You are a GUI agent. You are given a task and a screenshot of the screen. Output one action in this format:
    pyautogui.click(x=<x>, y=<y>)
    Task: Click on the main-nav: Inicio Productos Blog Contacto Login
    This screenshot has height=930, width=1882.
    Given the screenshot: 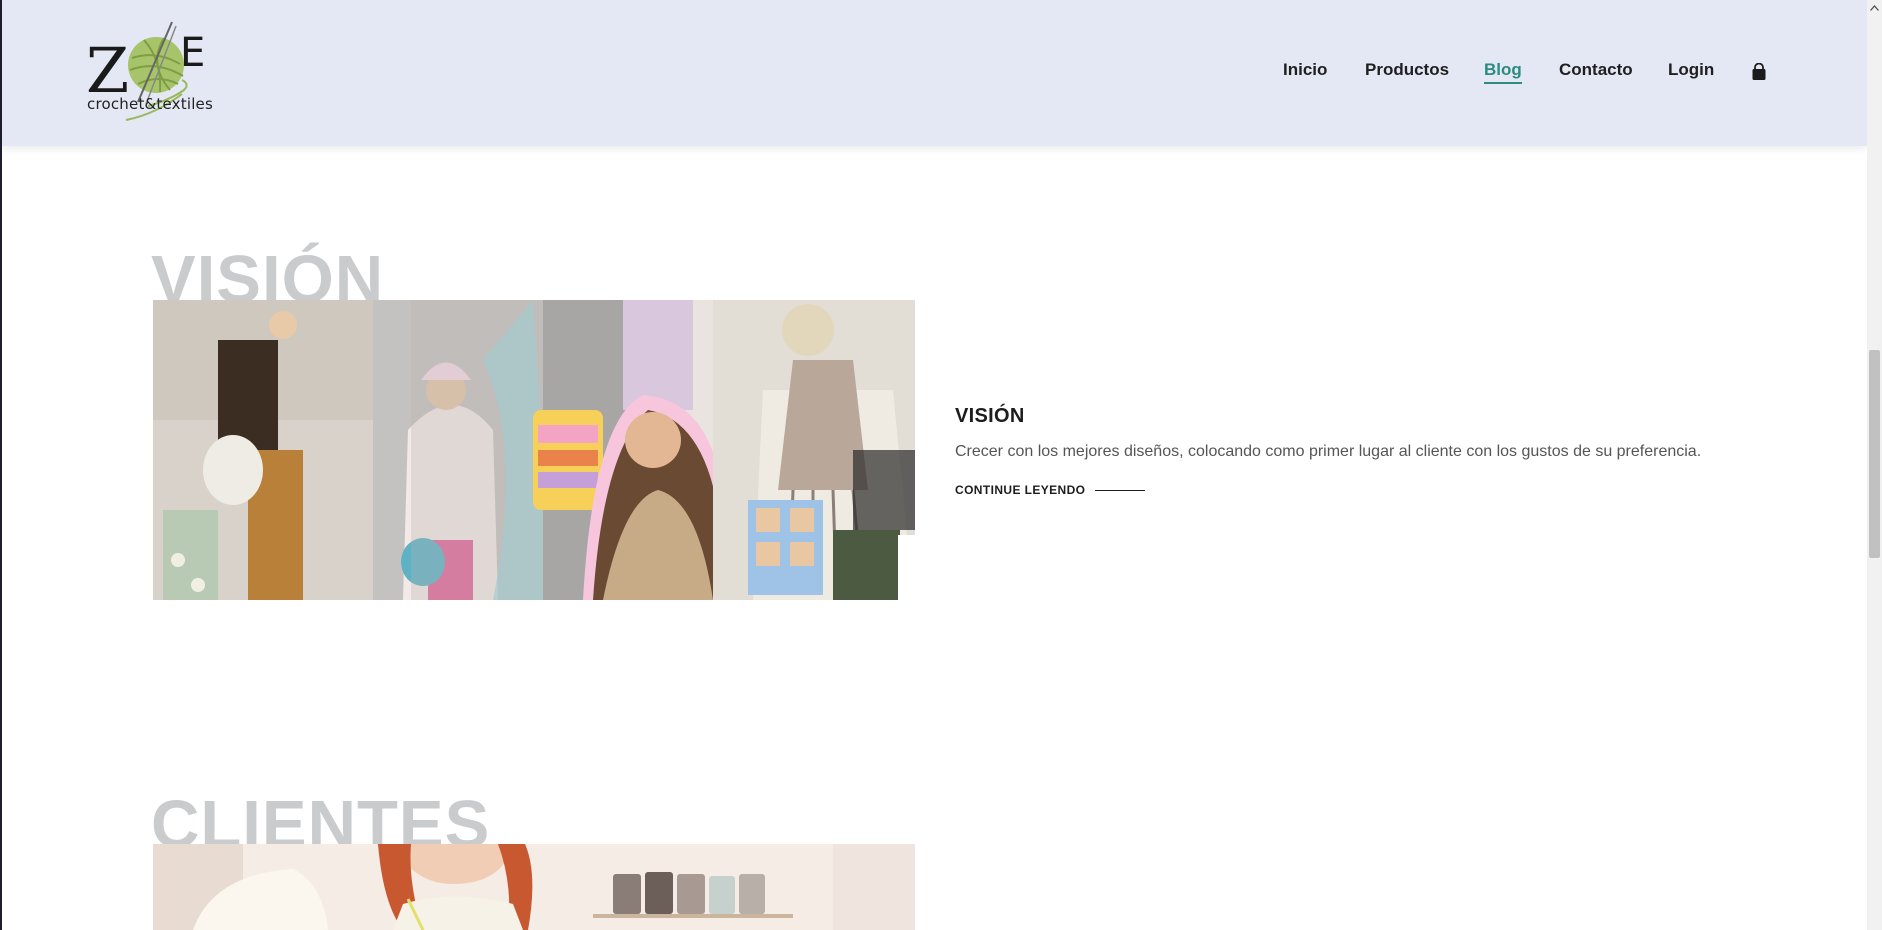 What is the action you would take?
    pyautogui.click(x=933, y=72)
    